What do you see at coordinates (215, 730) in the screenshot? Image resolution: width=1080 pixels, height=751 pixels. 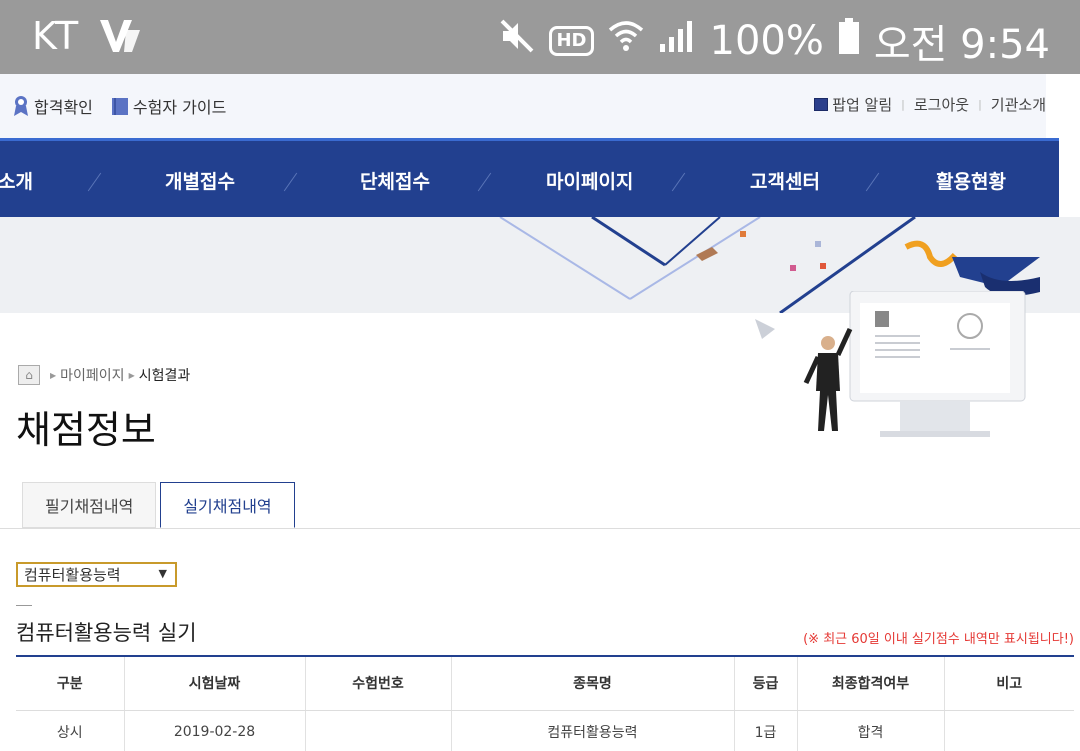 I see `cell-exam-date: 2019-02-28` at bounding box center [215, 730].